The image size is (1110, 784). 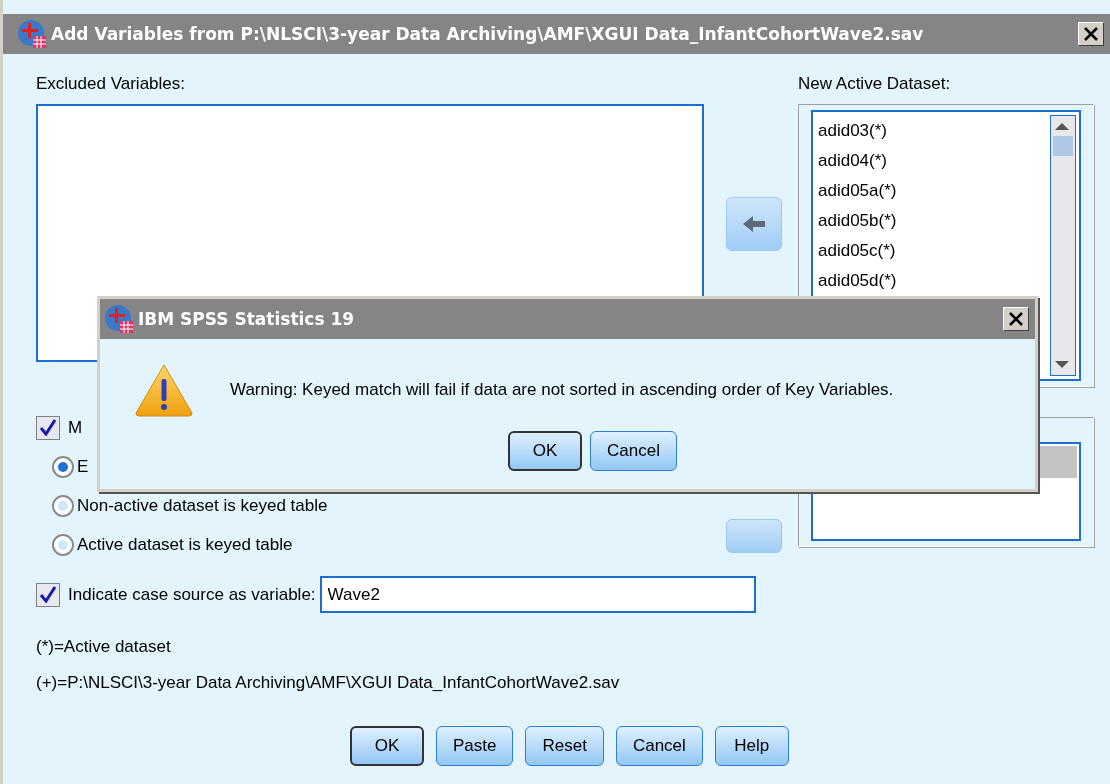 I want to click on note-text: (*)=Active dataset, so click(x=104, y=647).